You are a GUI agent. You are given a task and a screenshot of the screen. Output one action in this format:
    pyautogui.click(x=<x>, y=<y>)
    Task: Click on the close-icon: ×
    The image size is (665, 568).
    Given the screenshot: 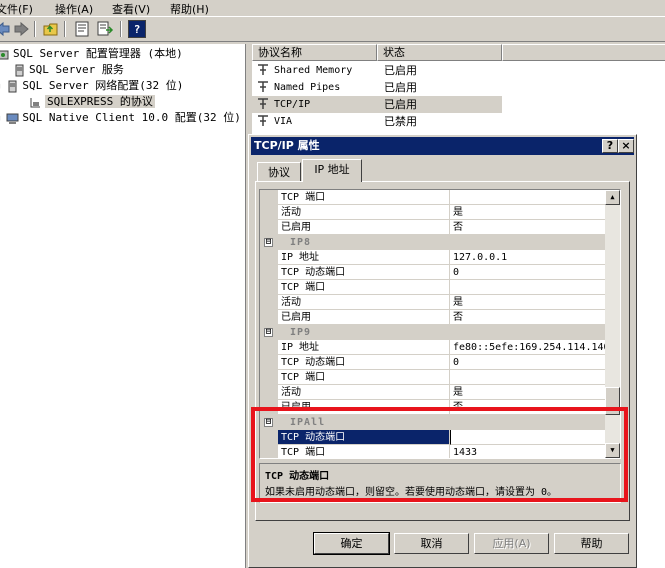 What is the action you would take?
    pyautogui.click(x=626, y=146)
    